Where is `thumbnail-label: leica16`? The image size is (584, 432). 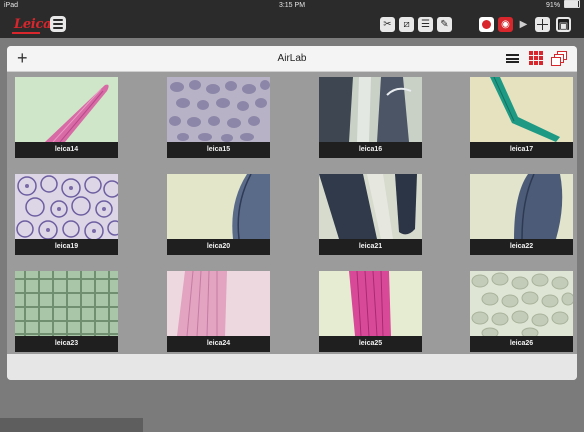 thumbnail-label: leica16 is located at coordinates (370, 150).